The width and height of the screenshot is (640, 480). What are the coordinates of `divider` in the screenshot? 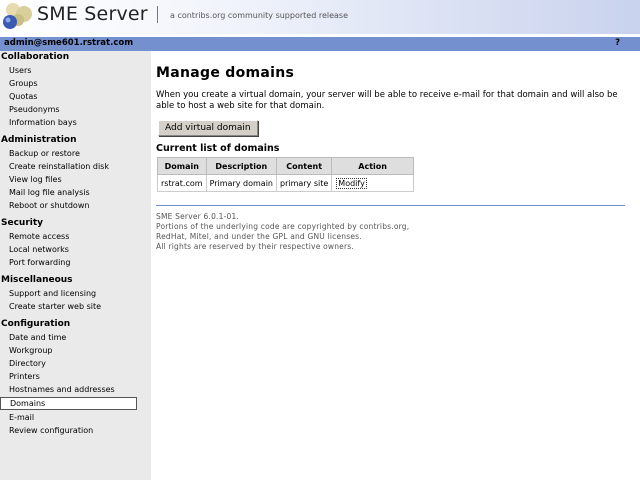 It's located at (390, 205).